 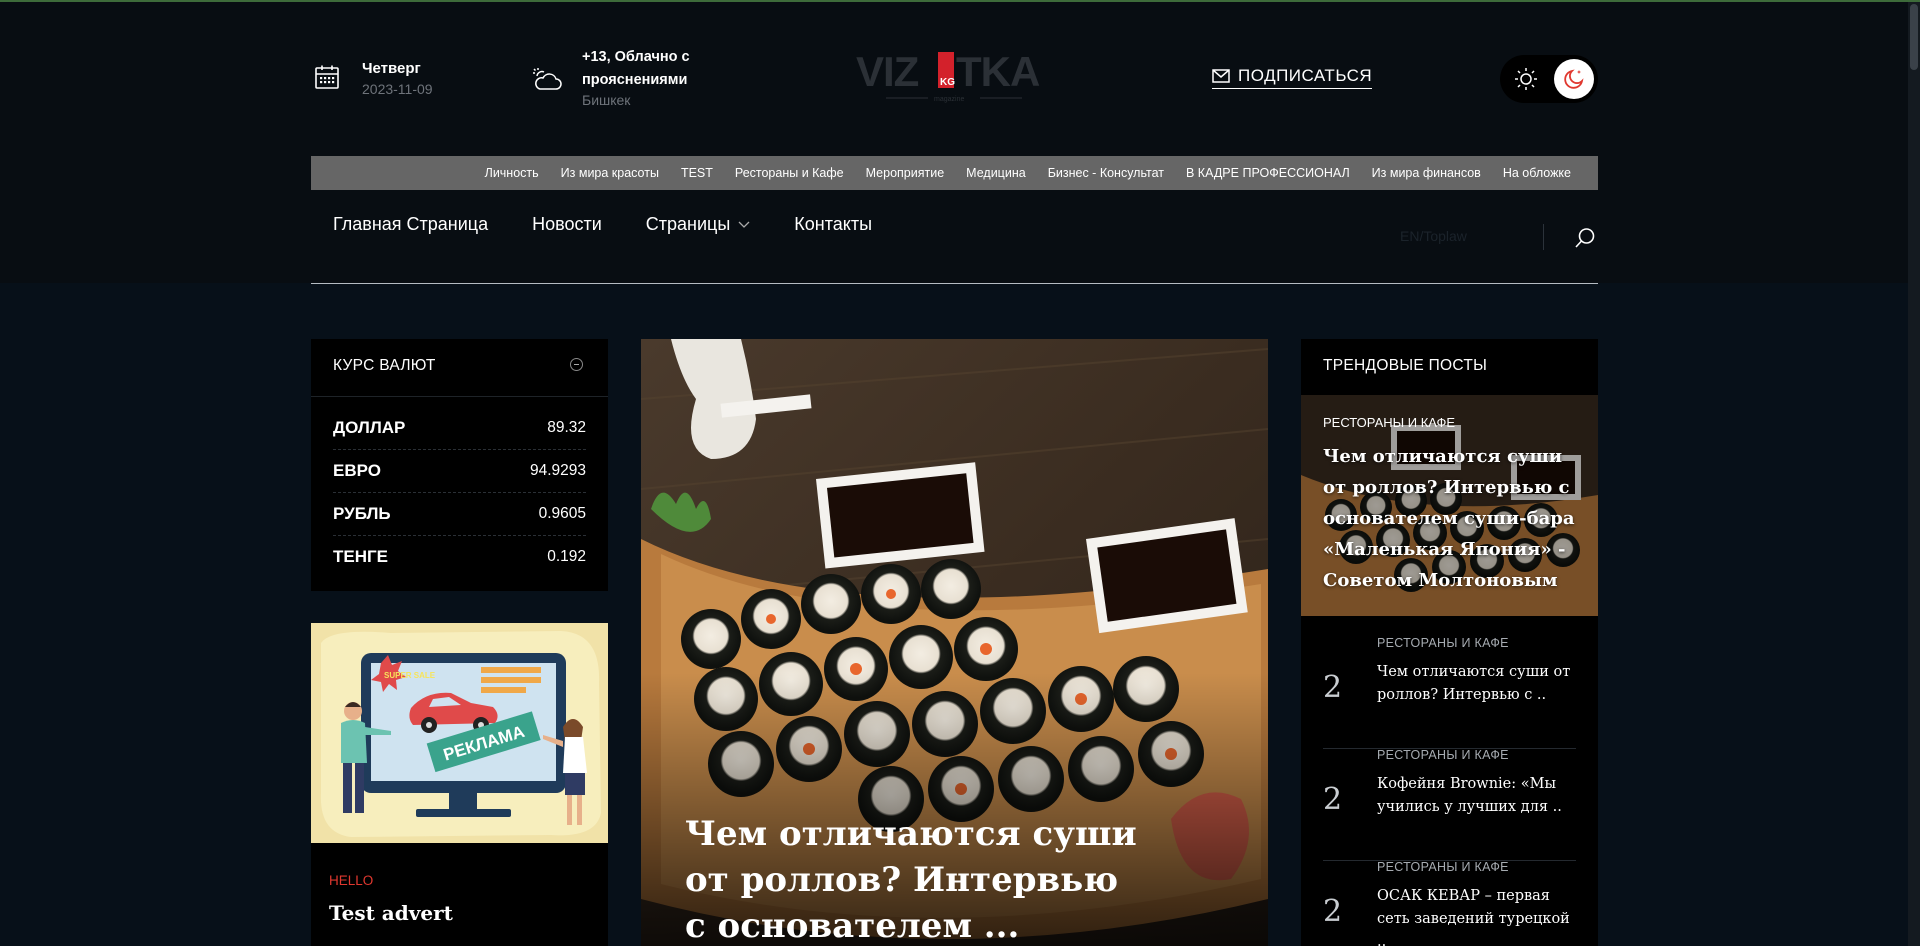 What do you see at coordinates (688, 224) in the screenshot?
I see `nav-item-pages-label: Страницы` at bounding box center [688, 224].